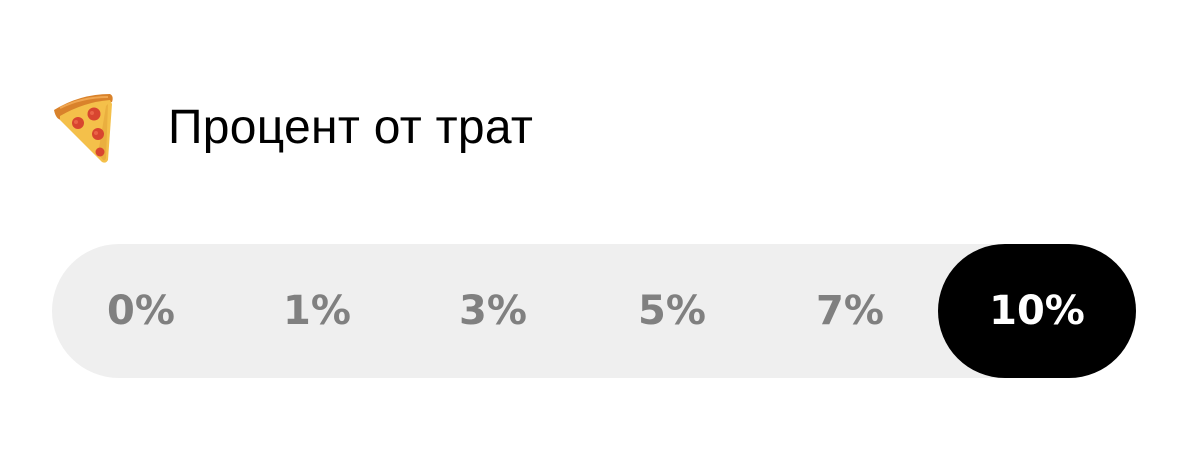 This screenshot has height=460, width=1188. What do you see at coordinates (493, 311) in the screenshot?
I see `percent-option-3: 3%` at bounding box center [493, 311].